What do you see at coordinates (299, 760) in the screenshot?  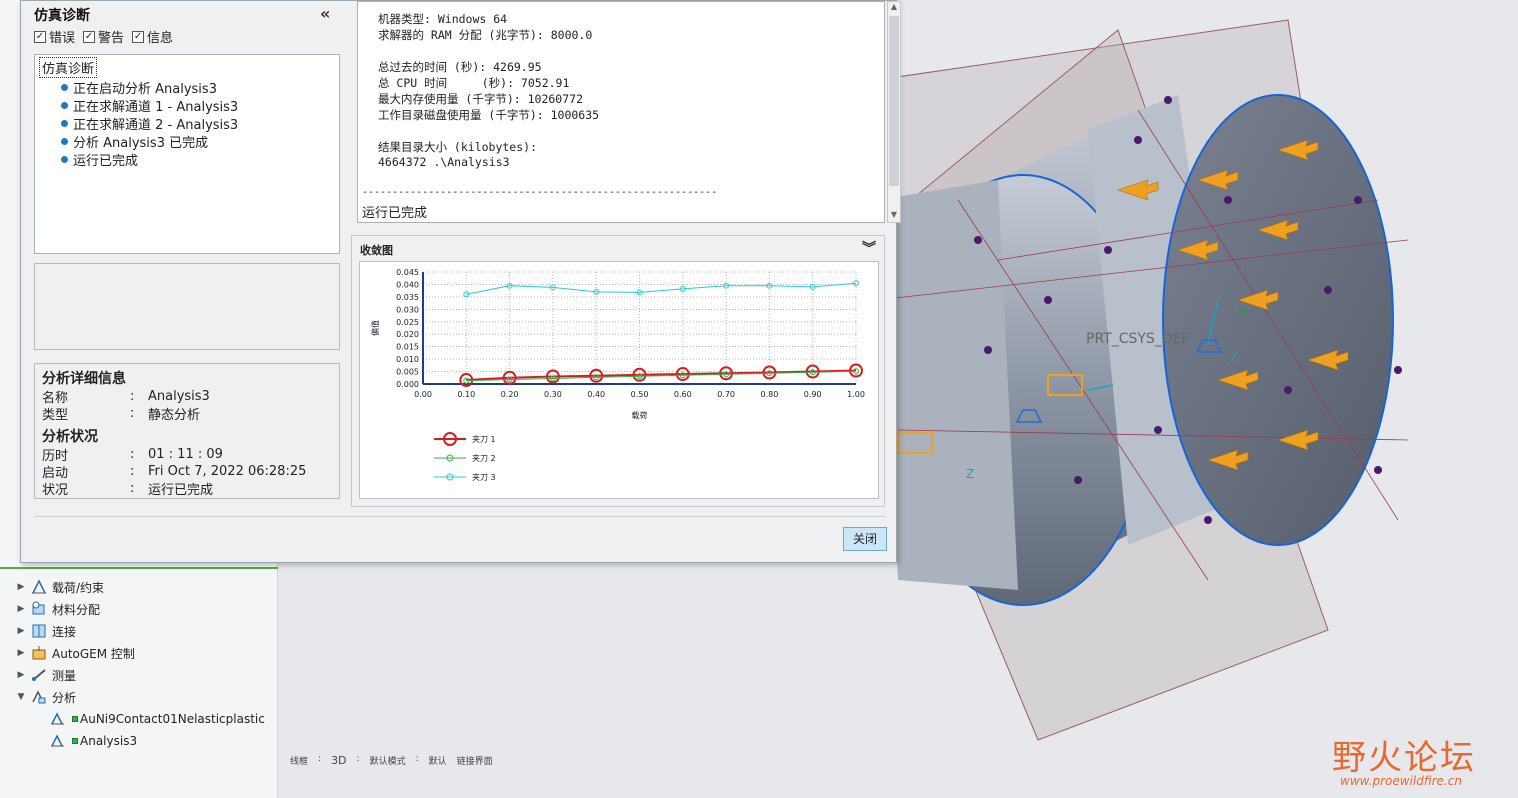 I see `status-display-style: 线框` at bounding box center [299, 760].